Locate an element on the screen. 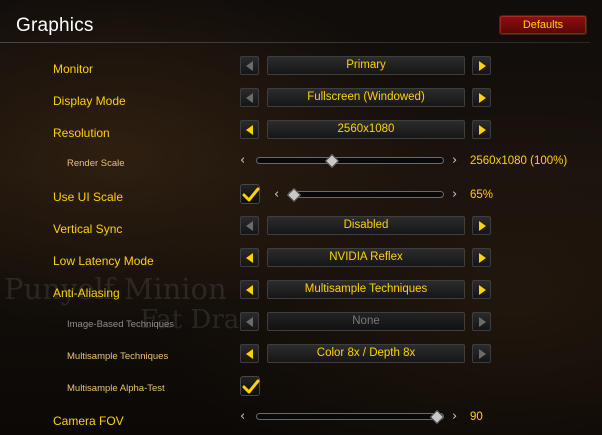  multisample-alpha-test-label: Multisample Alpha-Test is located at coordinates (116, 388).